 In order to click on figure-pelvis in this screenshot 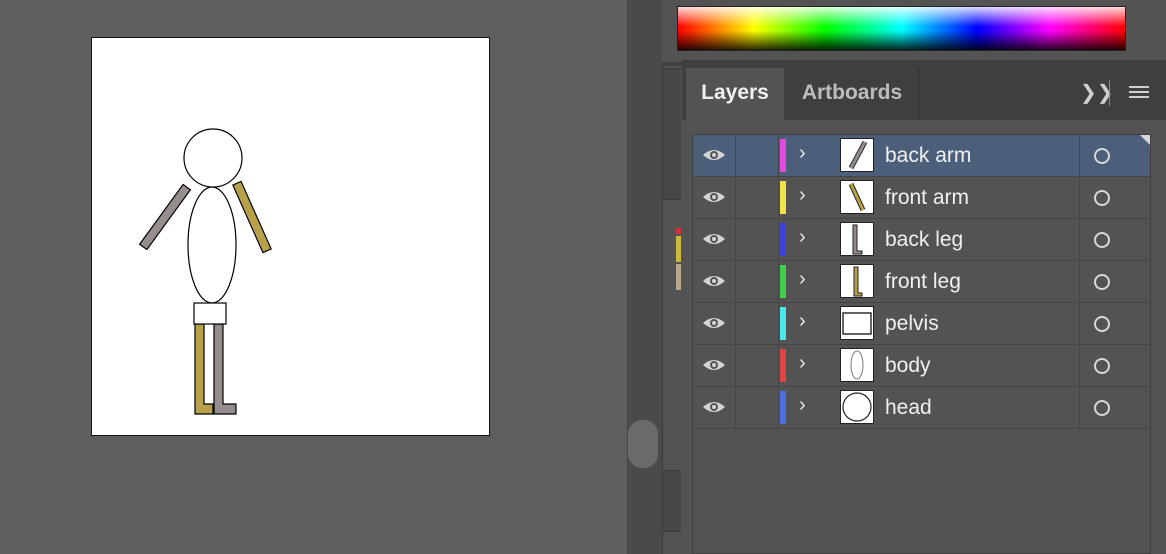, I will do `click(210, 313)`.